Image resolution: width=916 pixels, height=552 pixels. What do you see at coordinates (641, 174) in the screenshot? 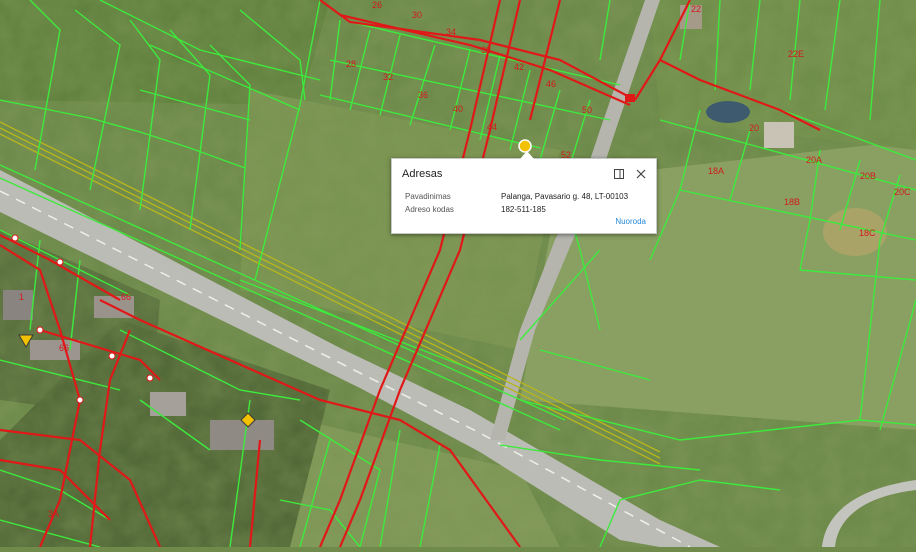
I see `close-icon` at bounding box center [641, 174].